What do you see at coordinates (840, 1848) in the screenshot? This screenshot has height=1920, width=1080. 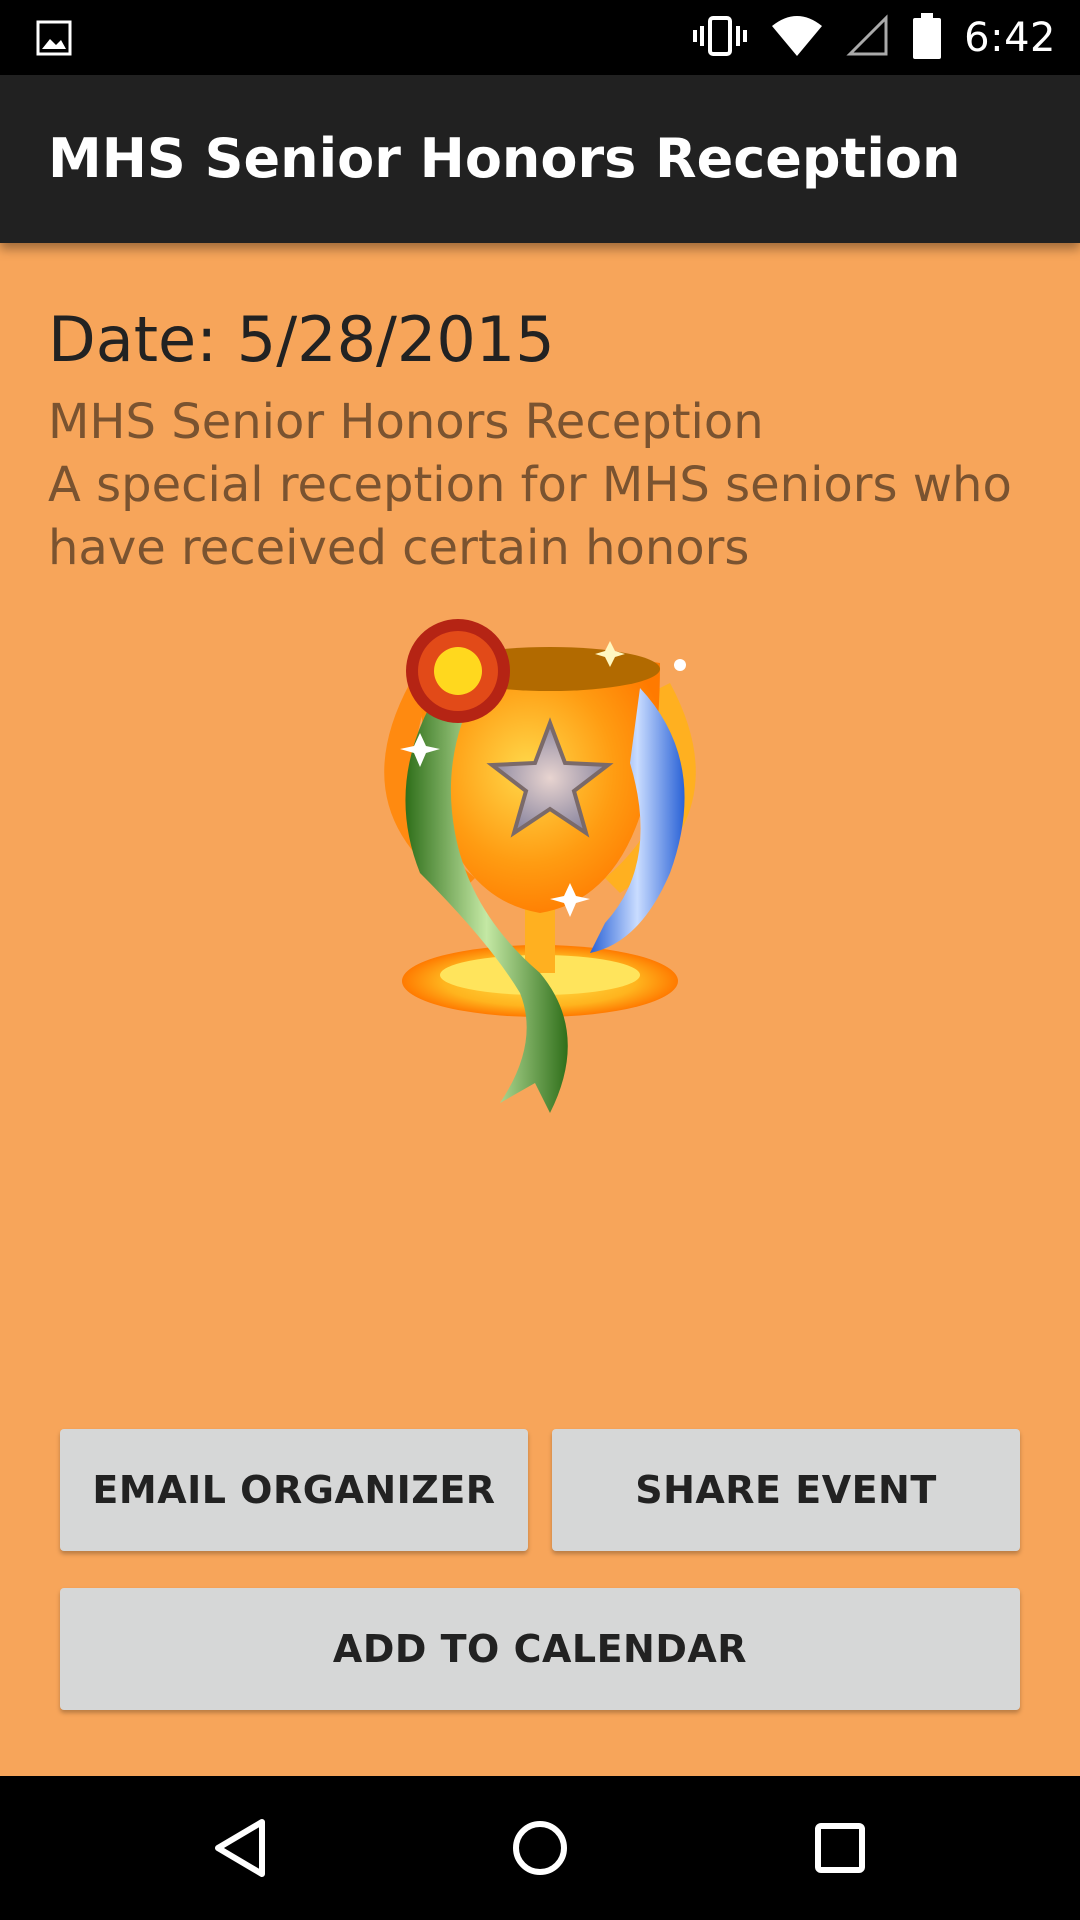 I see `recents-icon` at bounding box center [840, 1848].